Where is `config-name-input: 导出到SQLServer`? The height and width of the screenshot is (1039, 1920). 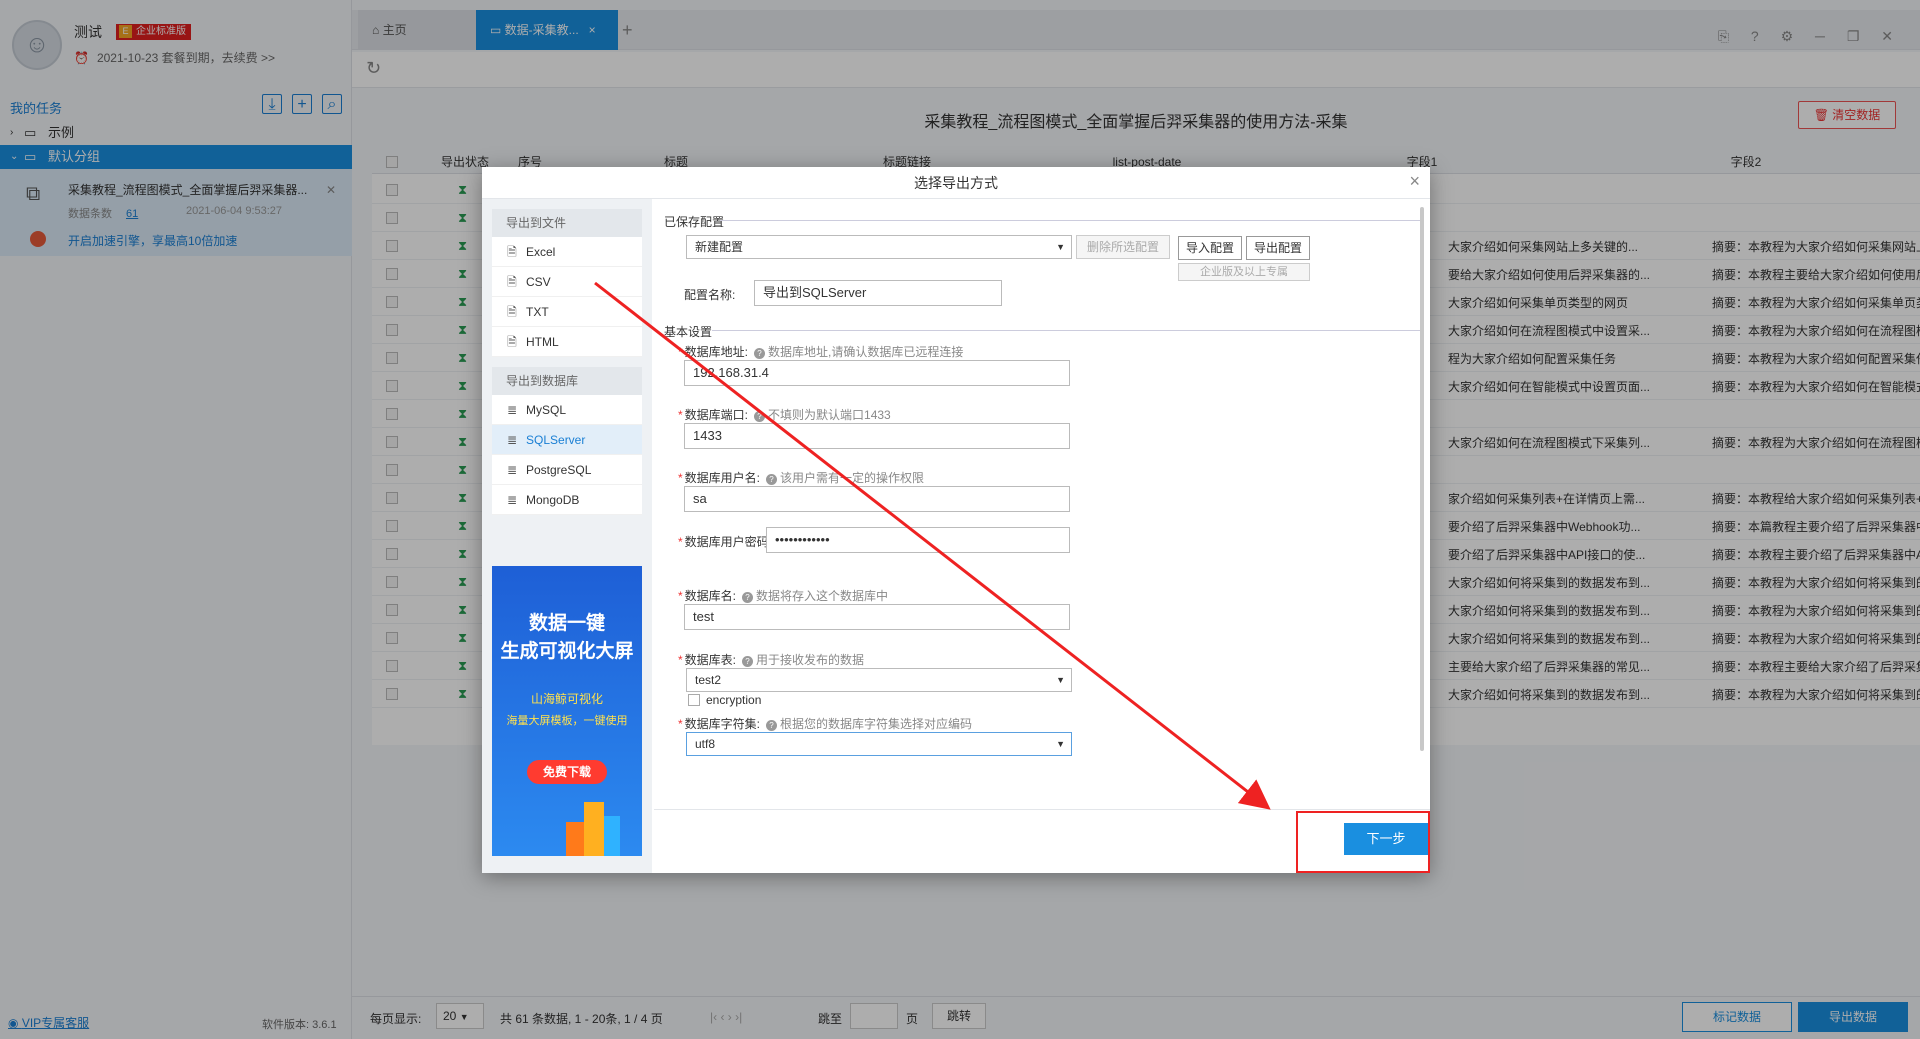 config-name-input: 导出到SQLServer is located at coordinates (878, 293).